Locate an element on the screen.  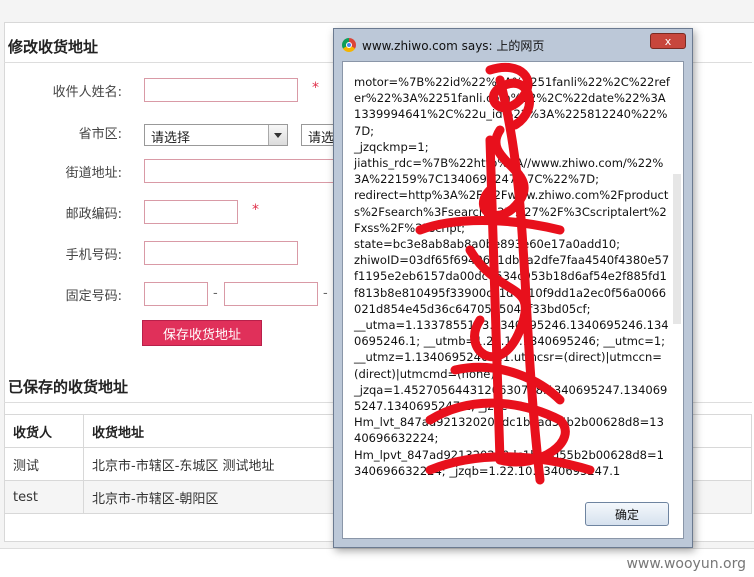
watermark: www.wooyun.org is located at coordinates (686, 564).